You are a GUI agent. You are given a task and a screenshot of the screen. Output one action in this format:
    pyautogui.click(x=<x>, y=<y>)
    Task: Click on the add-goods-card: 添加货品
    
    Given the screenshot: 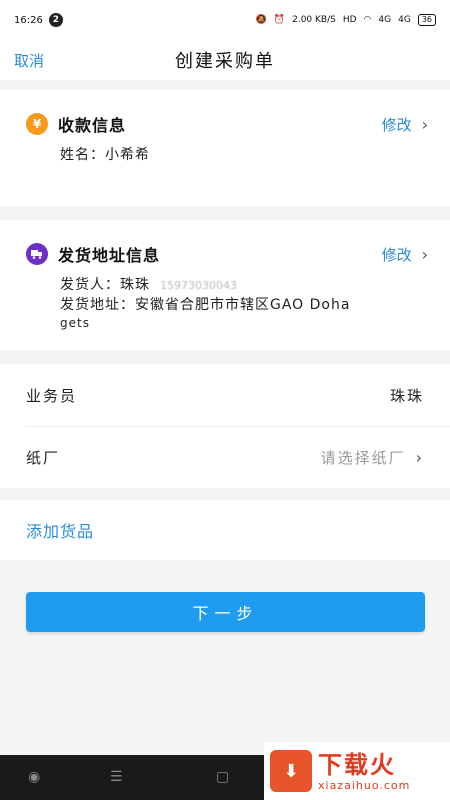 What is the action you would take?
    pyautogui.click(x=225, y=530)
    